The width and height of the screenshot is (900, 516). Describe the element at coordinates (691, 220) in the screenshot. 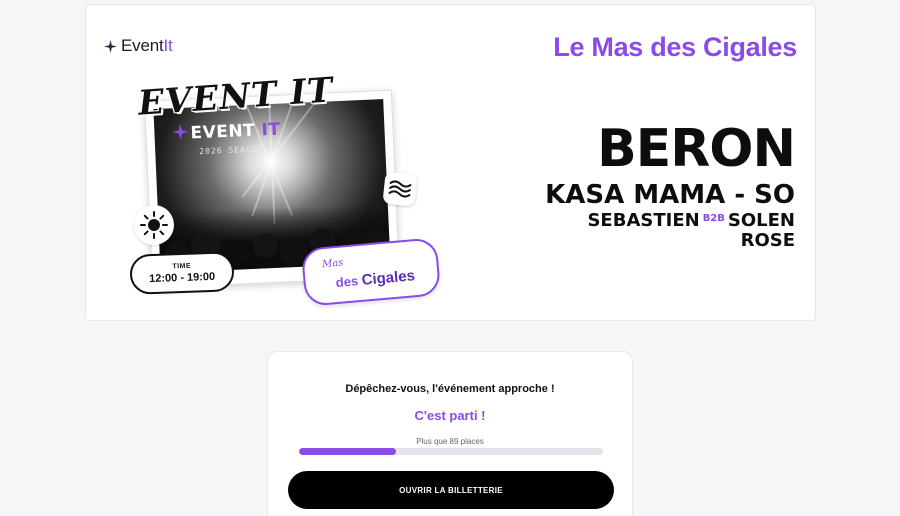

I see `lineup-line-3: SEBASTIEN B2B SOLEN` at that location.